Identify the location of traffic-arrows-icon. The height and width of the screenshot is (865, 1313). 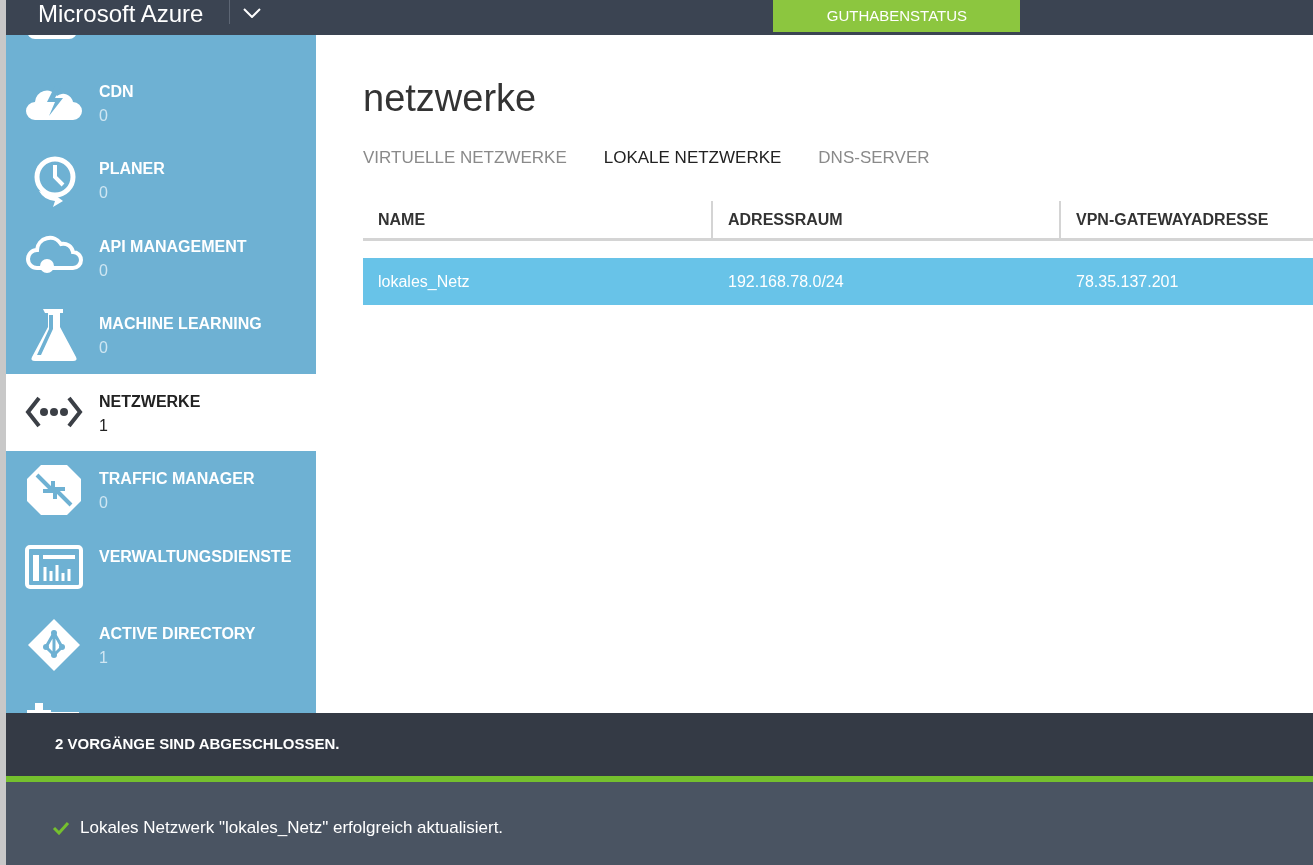
(53, 489).